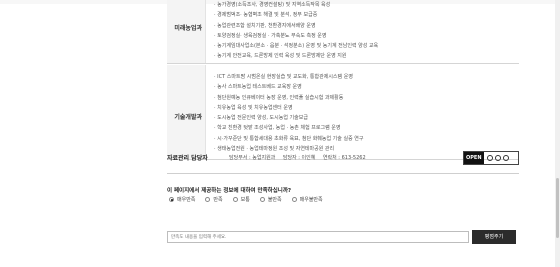 This screenshot has width=560, height=267. I want to click on list-item: · 치유농업 육성 및 치유농업센터 운영, so click(253, 107).